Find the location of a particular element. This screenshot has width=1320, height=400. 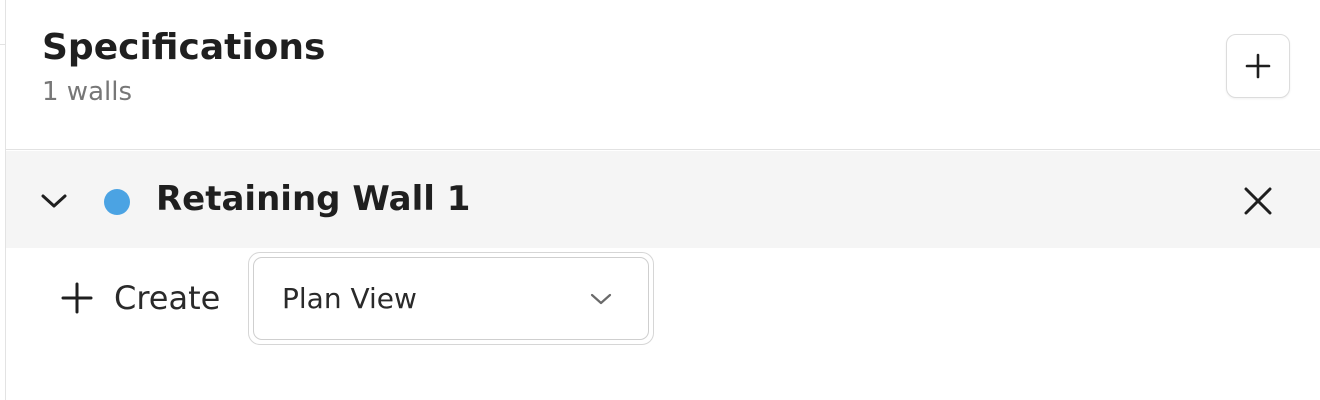

close-icon is located at coordinates (1258, 201).